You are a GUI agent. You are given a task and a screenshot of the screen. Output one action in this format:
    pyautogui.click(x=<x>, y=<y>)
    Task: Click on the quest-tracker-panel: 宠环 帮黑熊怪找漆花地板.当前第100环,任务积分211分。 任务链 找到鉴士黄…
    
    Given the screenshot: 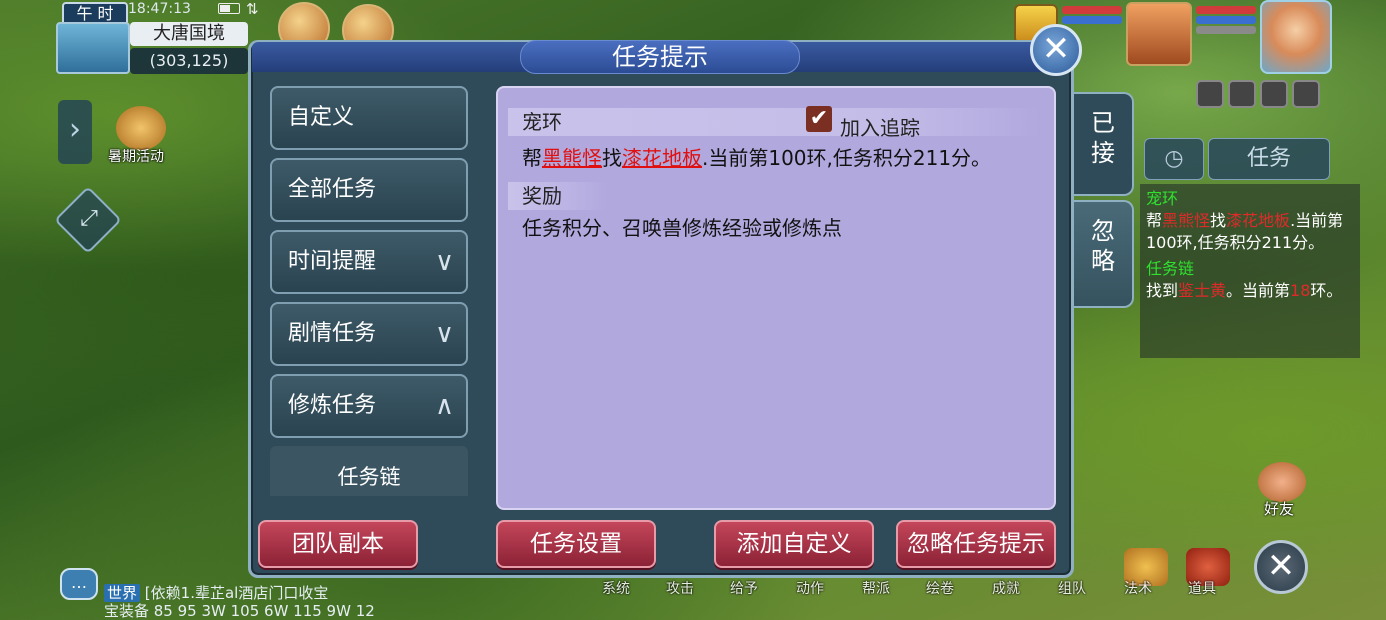 What is the action you would take?
    pyautogui.click(x=1250, y=271)
    